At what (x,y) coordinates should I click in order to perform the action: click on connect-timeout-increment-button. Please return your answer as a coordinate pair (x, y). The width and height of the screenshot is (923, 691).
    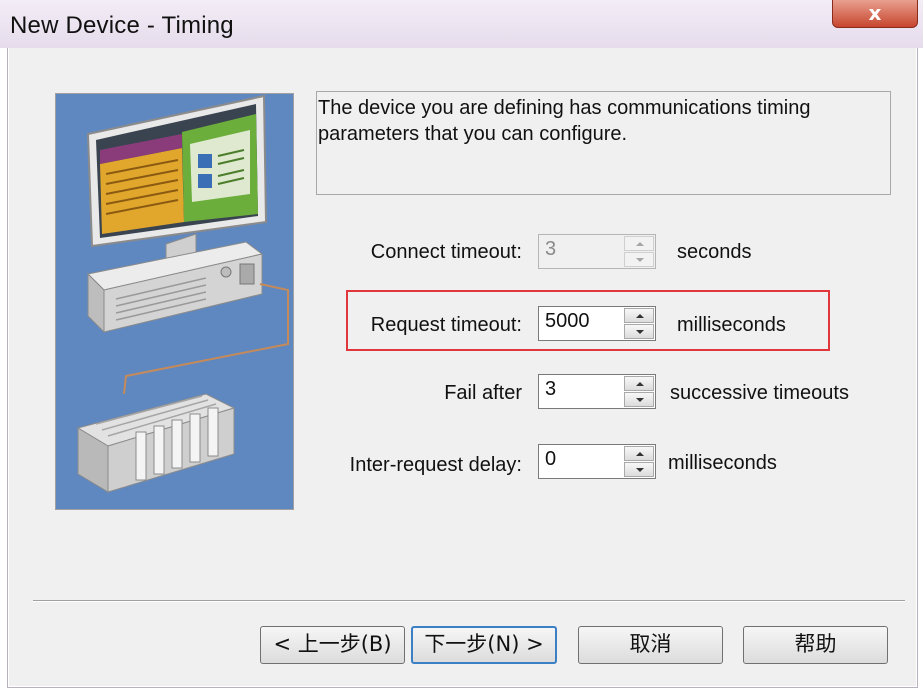
    Looking at the image, I should click on (639, 243).